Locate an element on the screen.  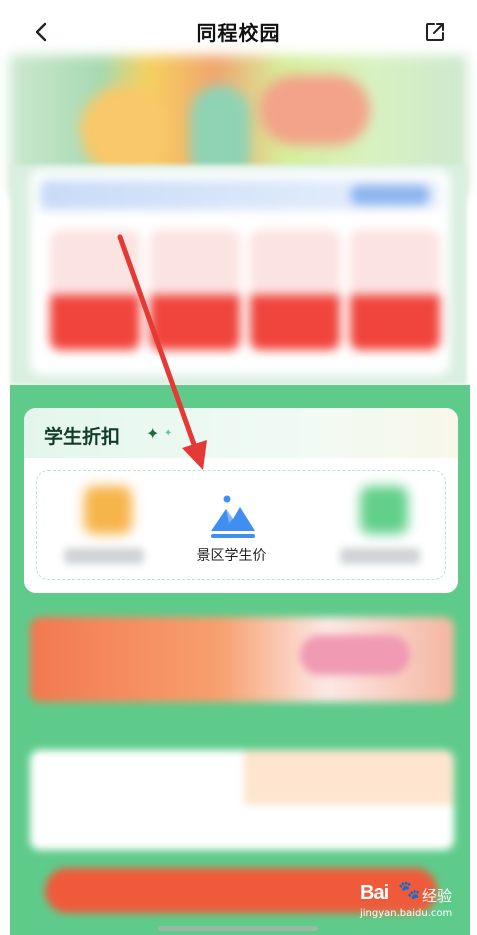
paw-icon: 🐾 is located at coordinates (409, 890).